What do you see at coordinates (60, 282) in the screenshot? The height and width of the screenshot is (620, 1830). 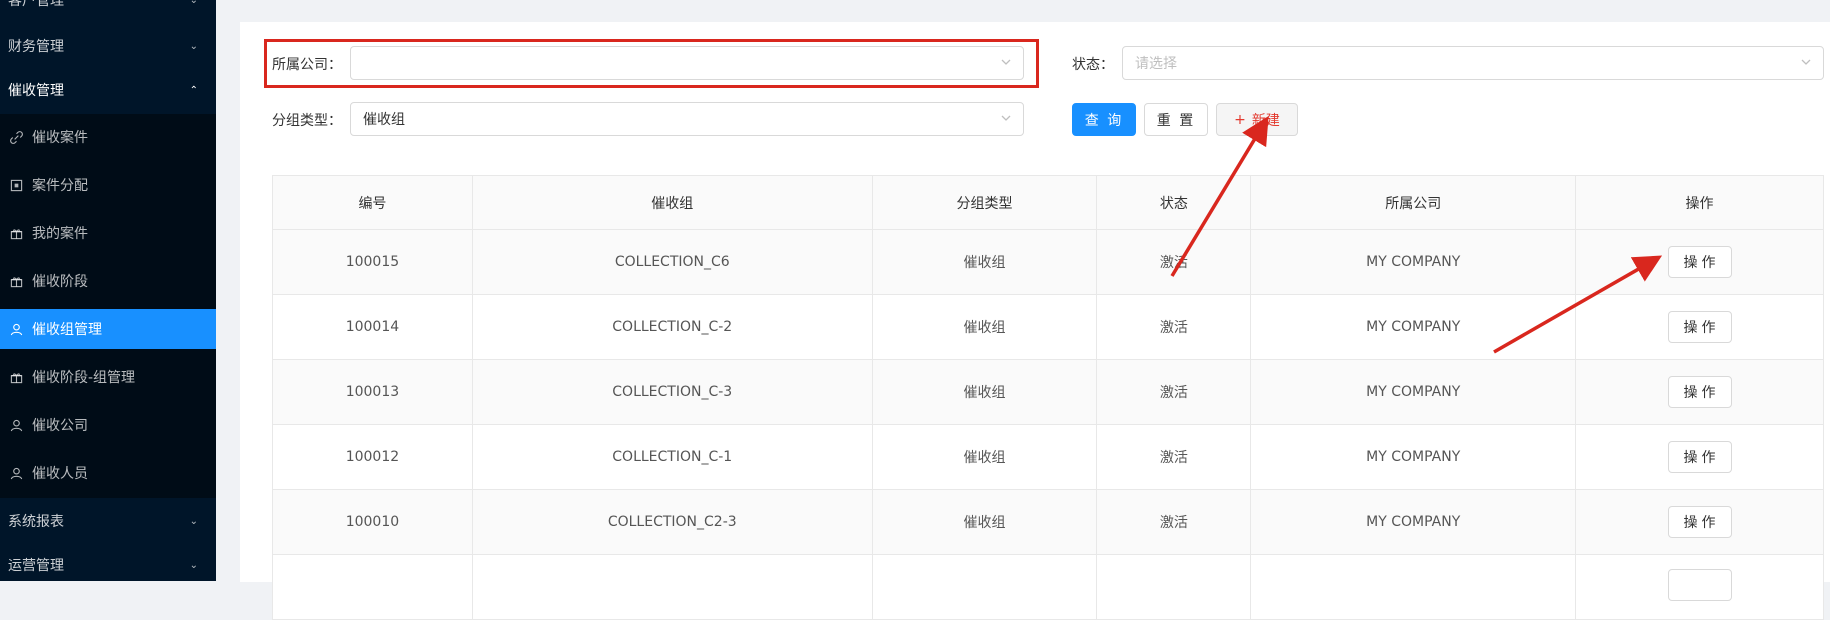 I see `sidebar-item-label: 催收阶段` at bounding box center [60, 282].